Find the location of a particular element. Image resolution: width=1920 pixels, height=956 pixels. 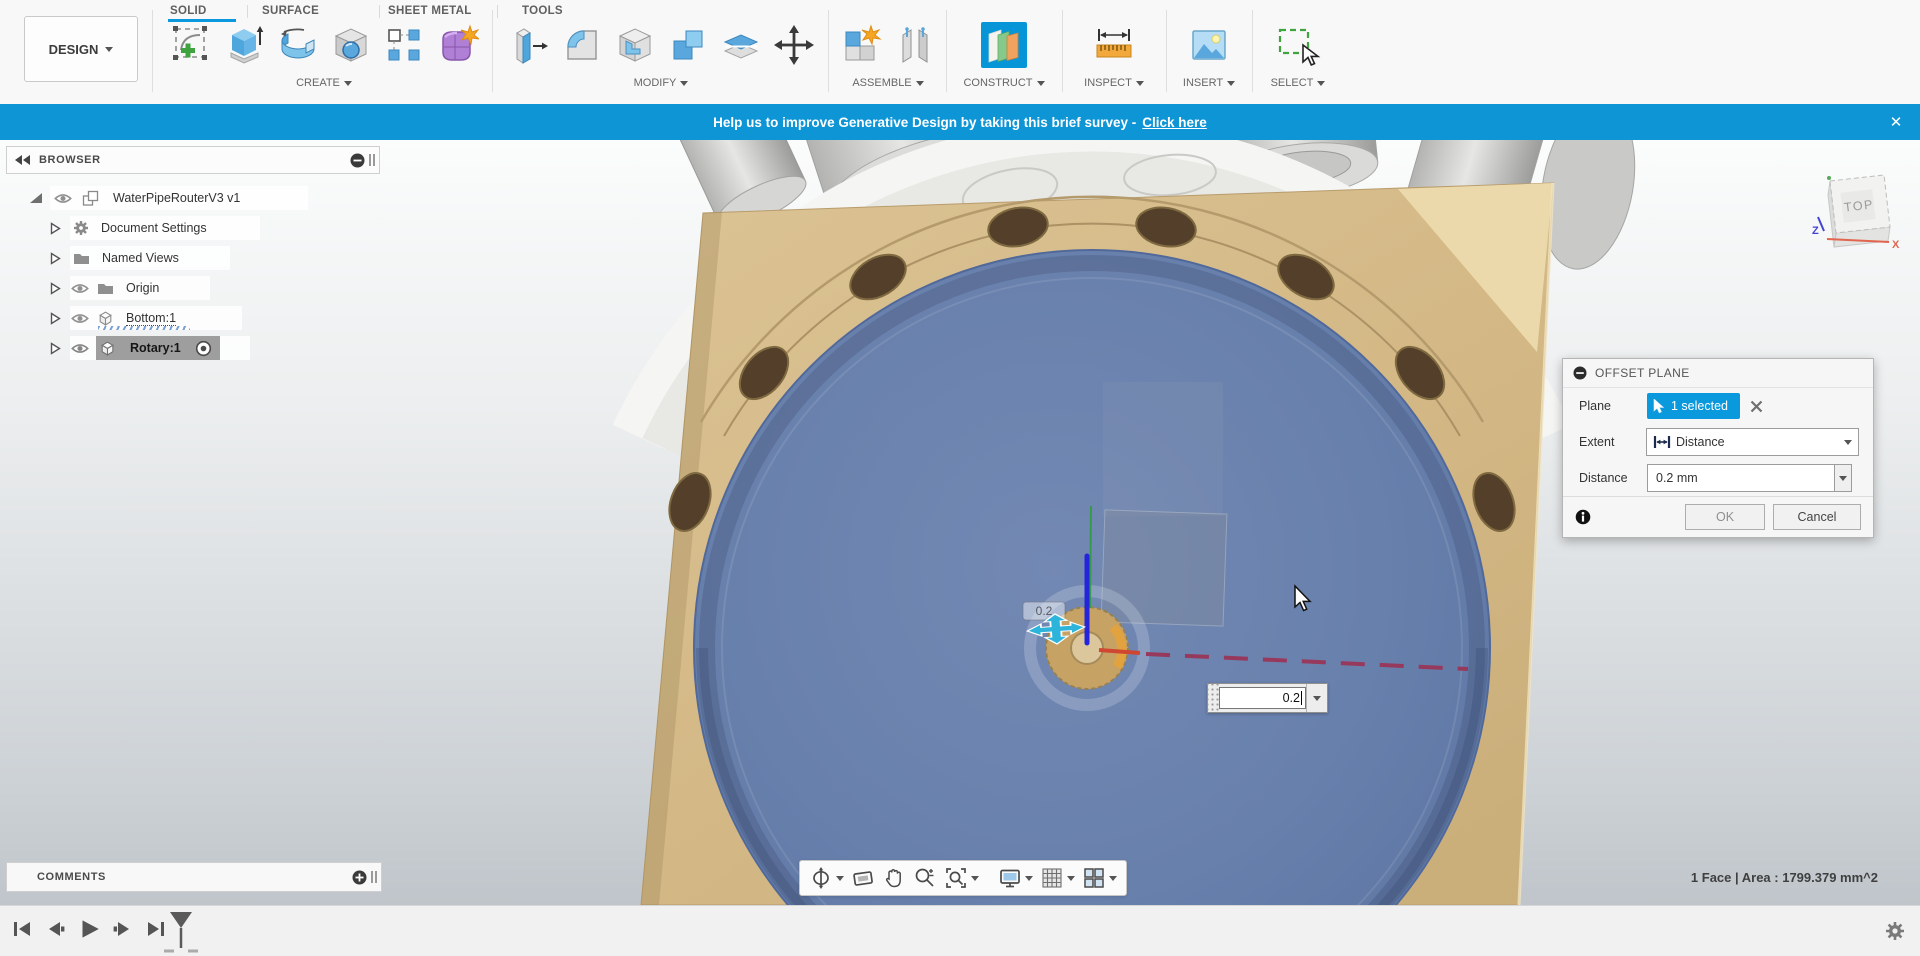

revolve-button is located at coordinates (298, 45).